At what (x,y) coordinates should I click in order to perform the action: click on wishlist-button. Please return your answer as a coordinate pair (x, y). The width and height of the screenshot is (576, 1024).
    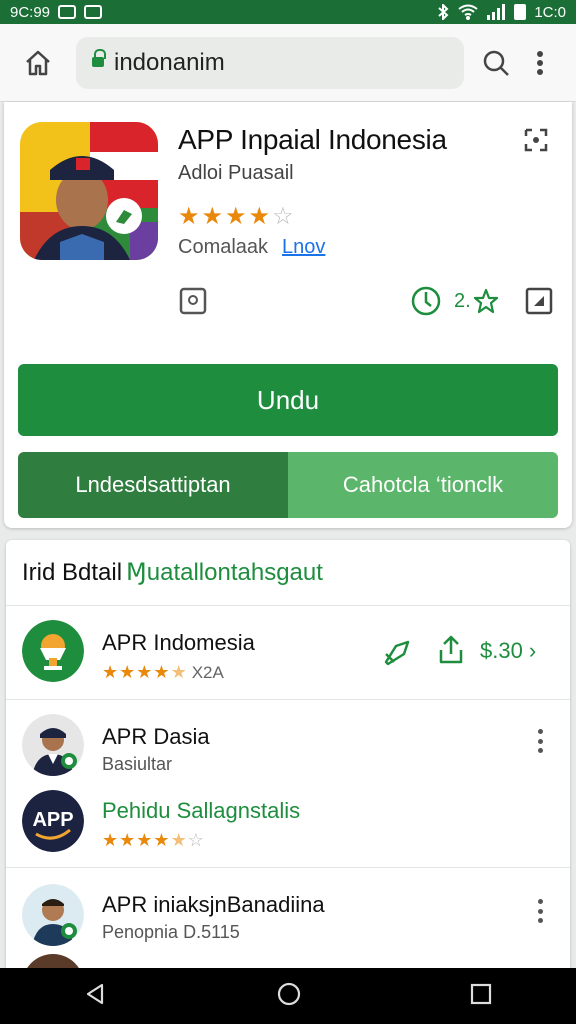
    Looking at the image, I should click on (539, 303).